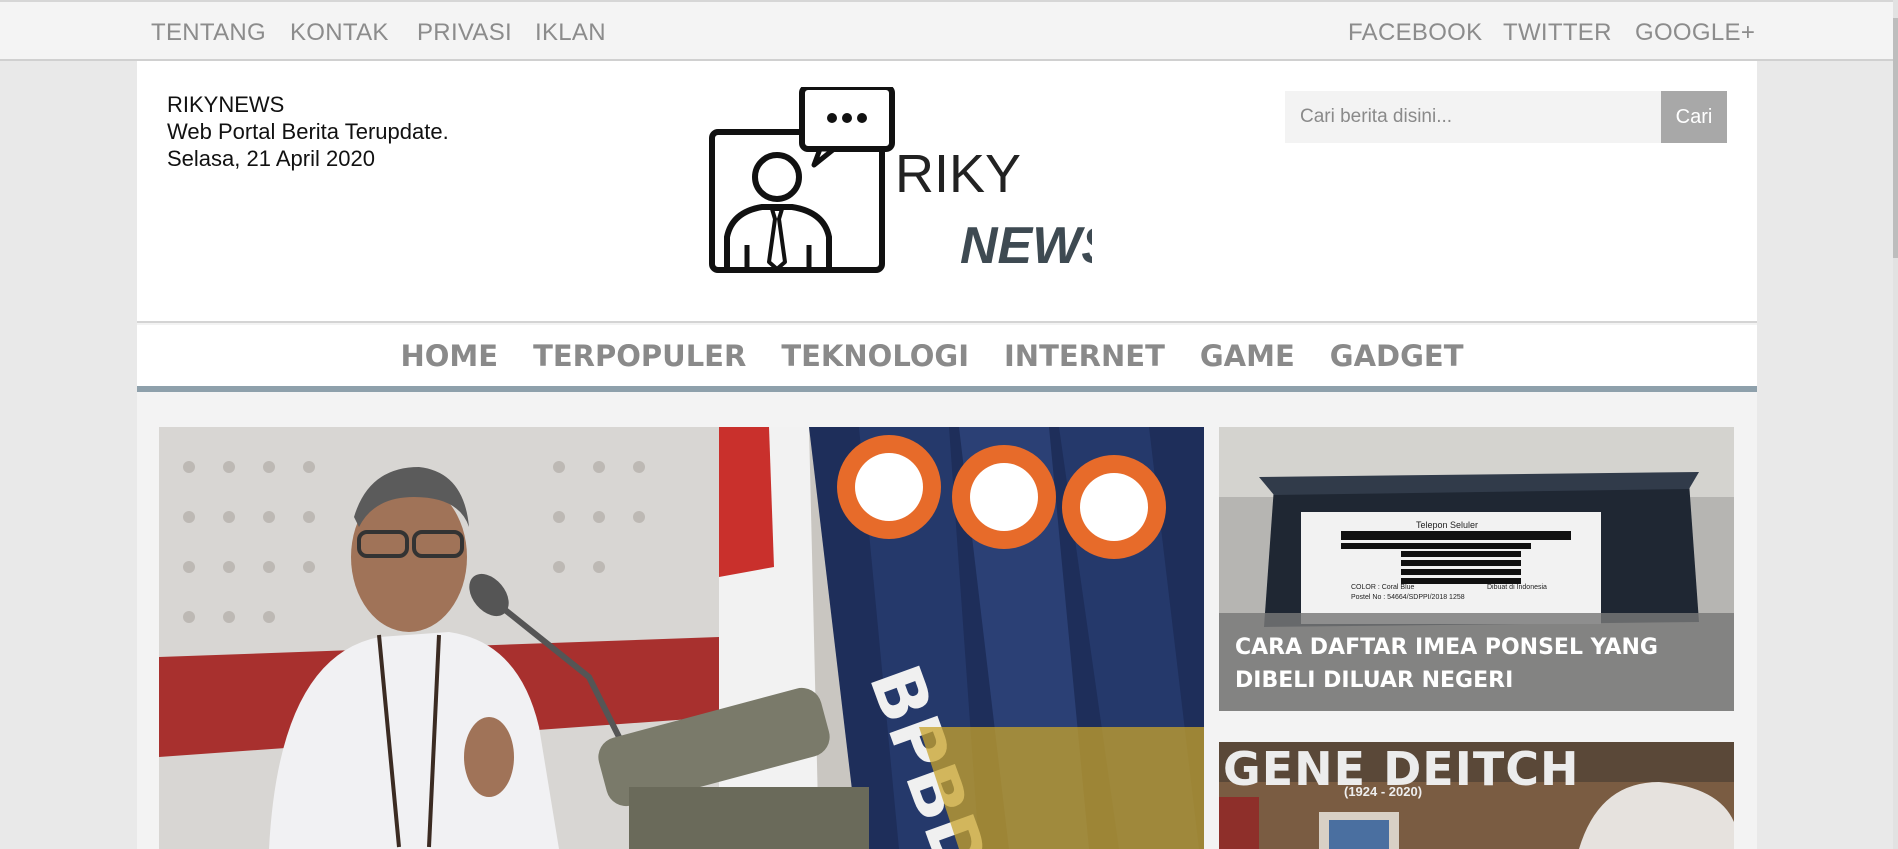 This screenshot has height=849, width=1898. I want to click on search-form: Cari, so click(1506, 117).